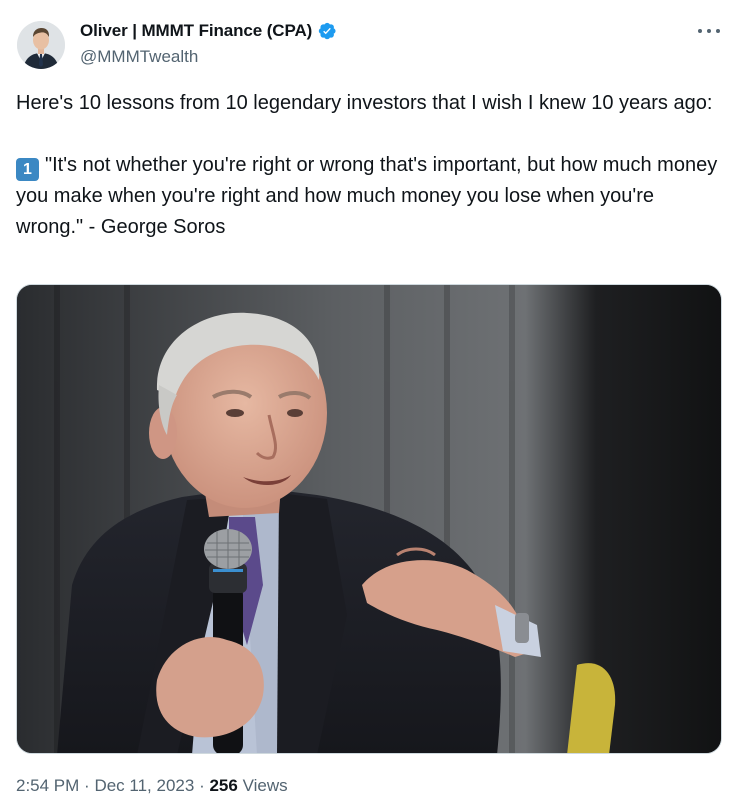  What do you see at coordinates (223, 785) in the screenshot?
I see `views-count: 256` at bounding box center [223, 785].